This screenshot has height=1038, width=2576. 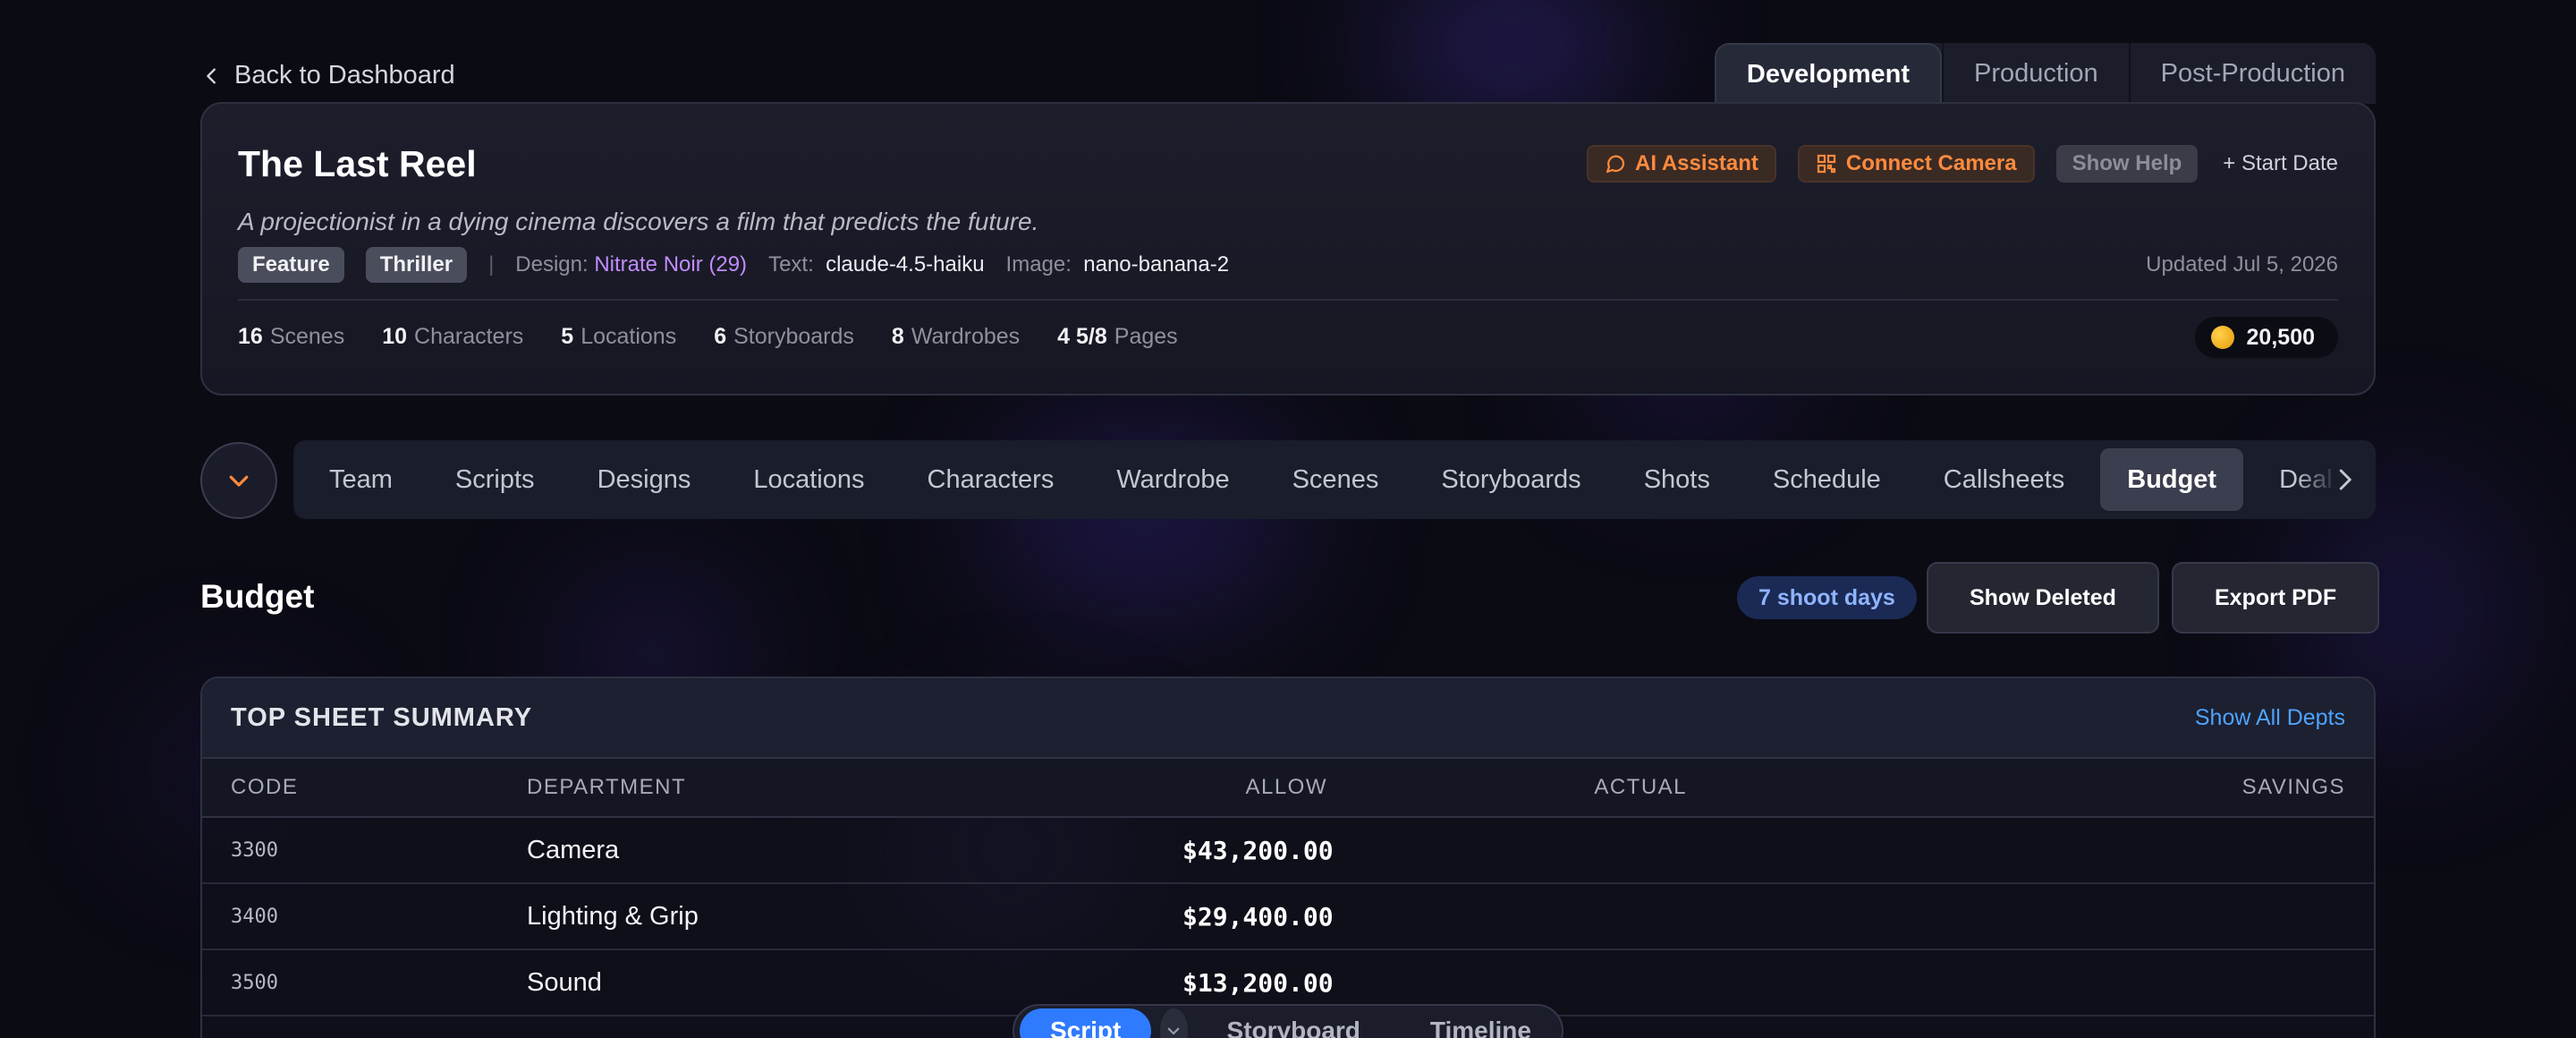 What do you see at coordinates (360, 479) in the screenshot?
I see `nav-team: Team` at bounding box center [360, 479].